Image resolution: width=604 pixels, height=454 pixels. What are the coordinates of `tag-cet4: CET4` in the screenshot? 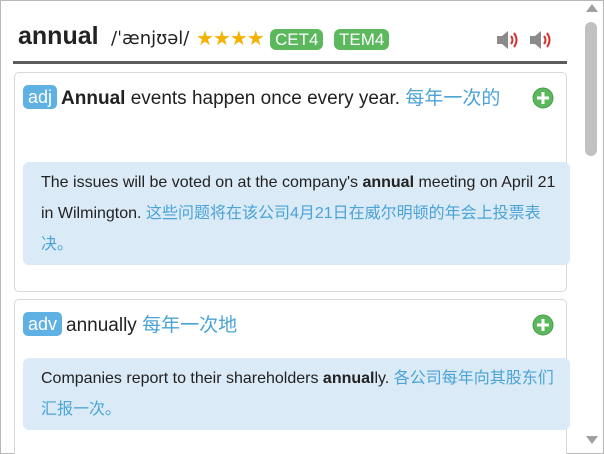 It's located at (297, 39).